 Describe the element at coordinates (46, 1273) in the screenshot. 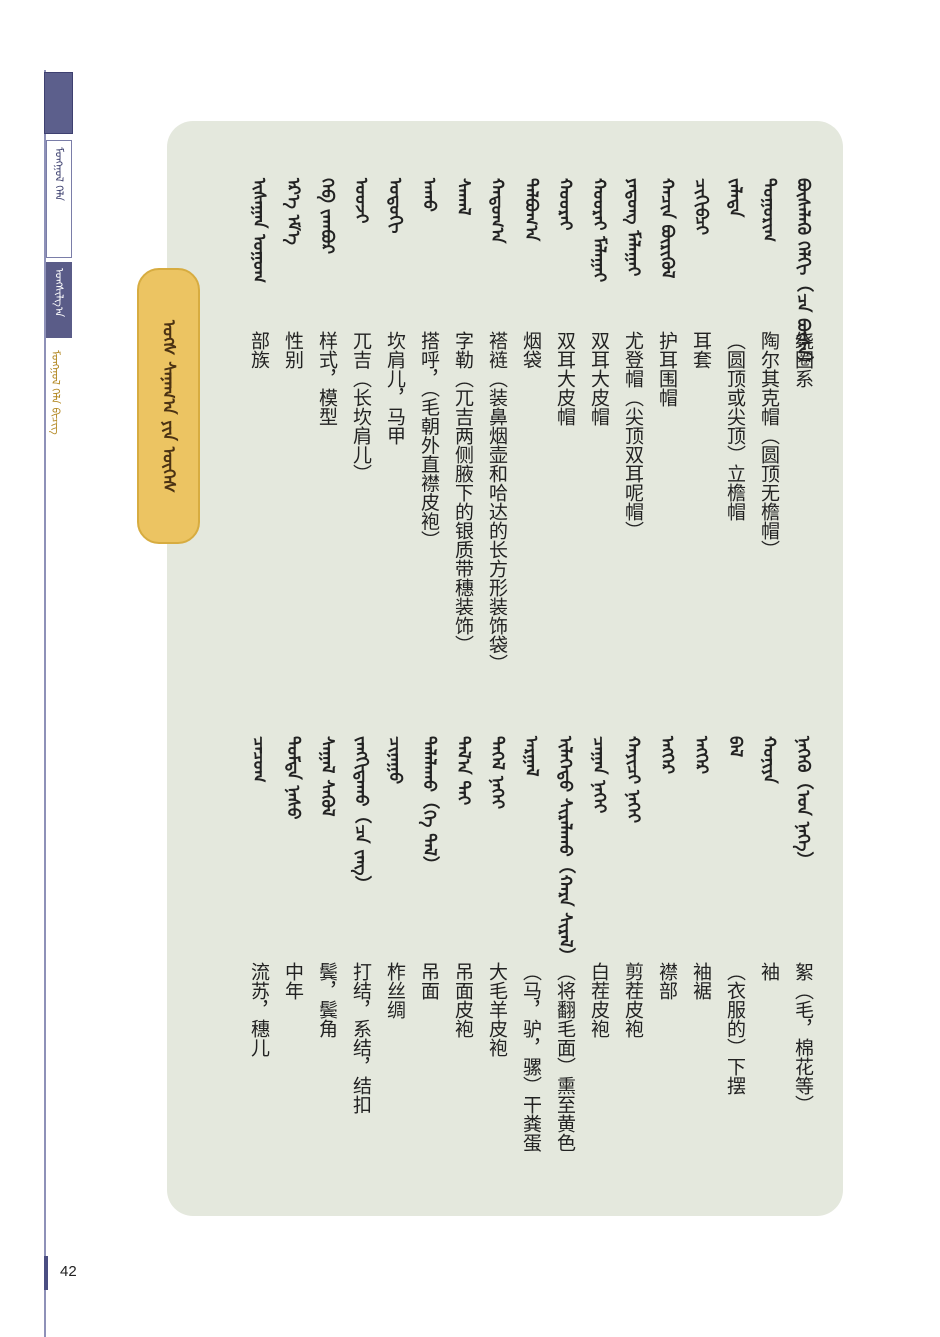

I see `page-marker` at that location.